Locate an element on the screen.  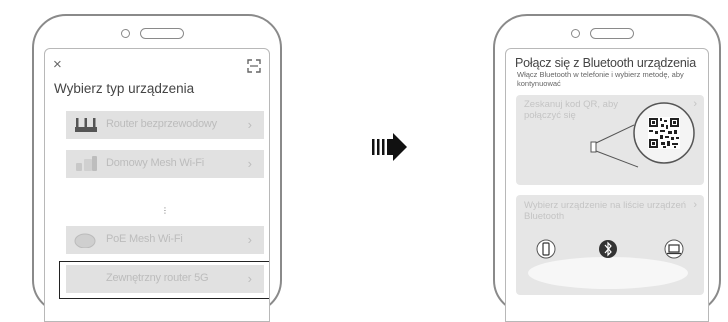
device-type-router: Router bezprzewodowy › is located at coordinates (165, 125).